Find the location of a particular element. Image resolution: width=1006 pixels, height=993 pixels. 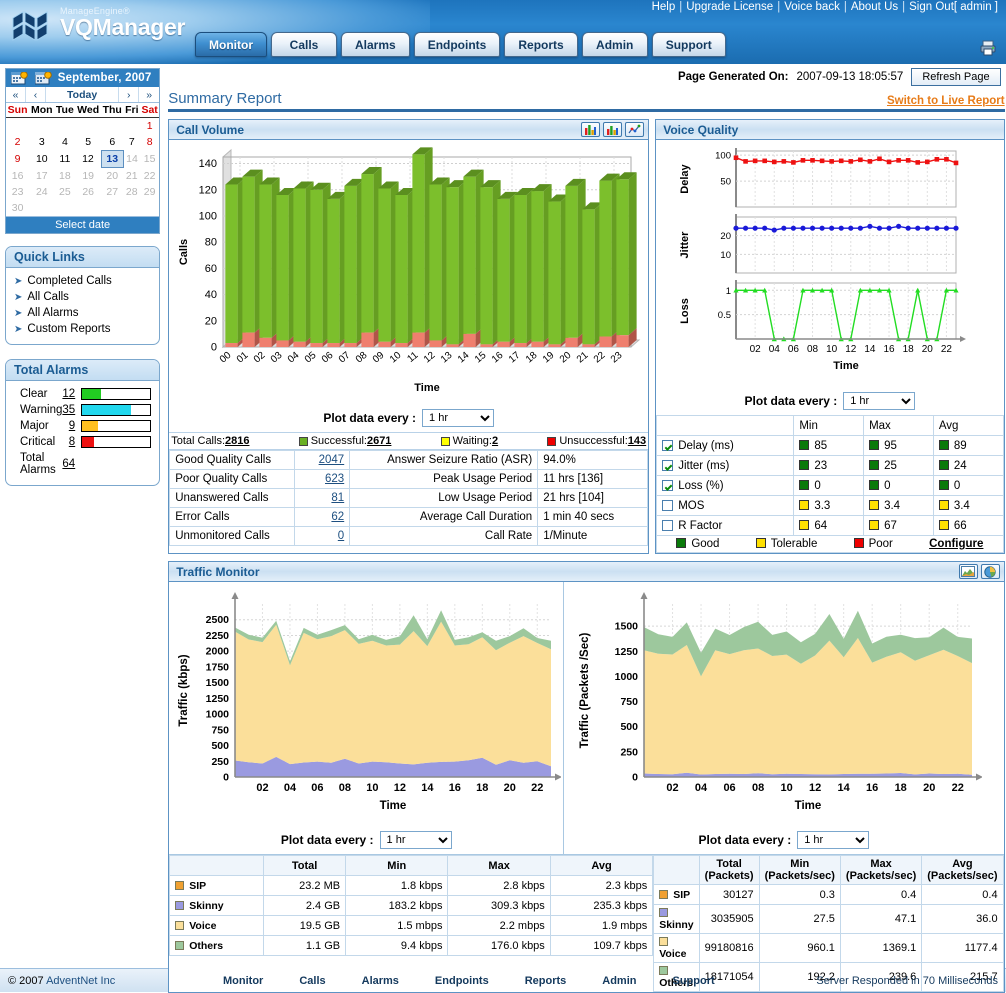

calendar-day-26: 26 is located at coordinates (88, 192).